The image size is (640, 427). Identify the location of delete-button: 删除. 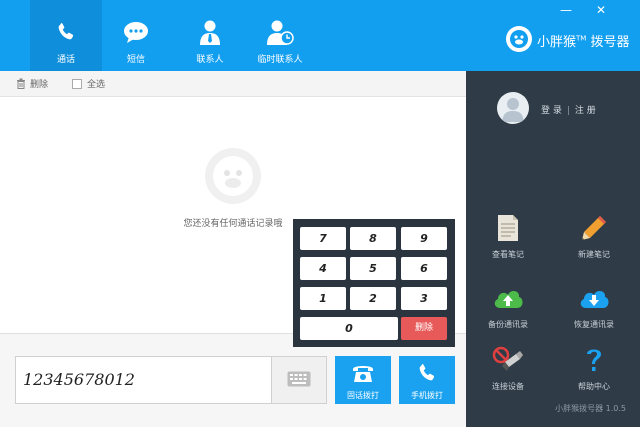
(32, 83).